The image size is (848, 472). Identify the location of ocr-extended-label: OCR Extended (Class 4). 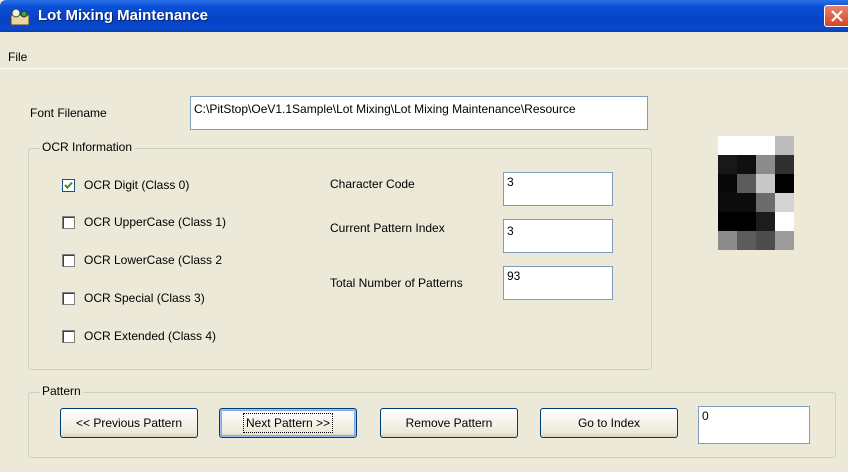
(150, 336).